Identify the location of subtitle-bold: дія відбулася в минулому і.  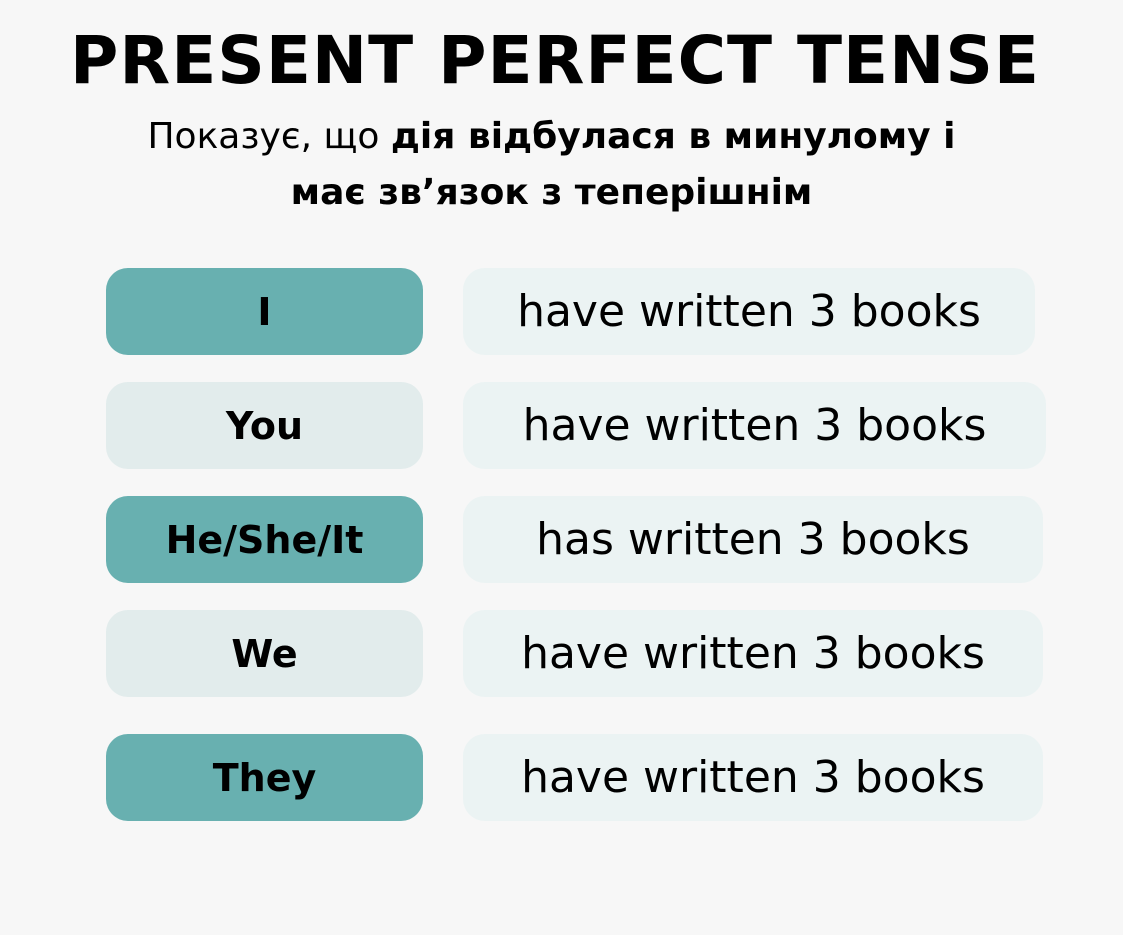
(673, 136).